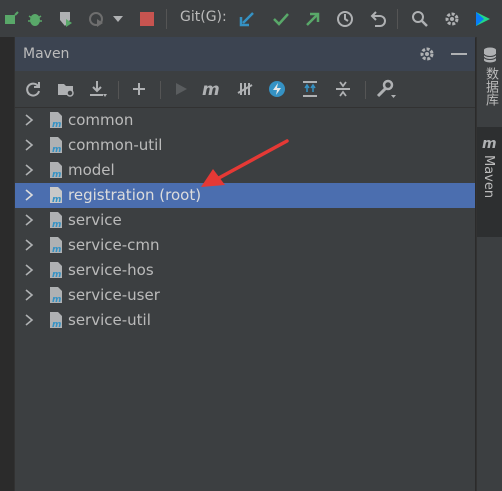 Image resolution: width=502 pixels, height=491 pixels. Describe the element at coordinates (46, 54) in the screenshot. I see `panel-title: Maven` at that location.